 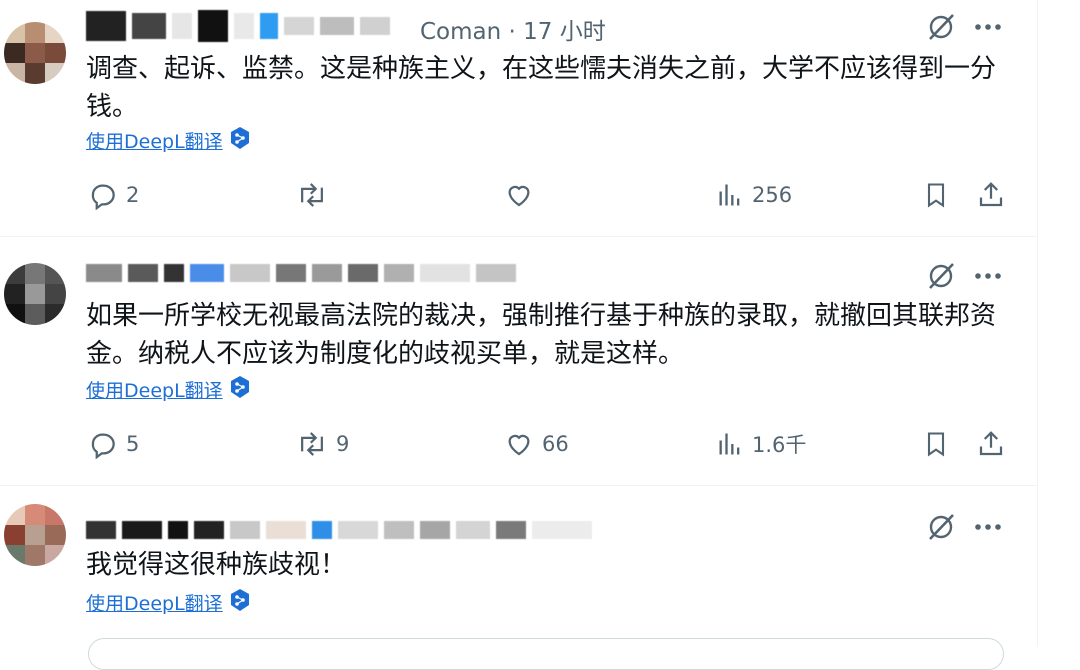 I want to click on reply-button: 2, so click(x=113, y=195).